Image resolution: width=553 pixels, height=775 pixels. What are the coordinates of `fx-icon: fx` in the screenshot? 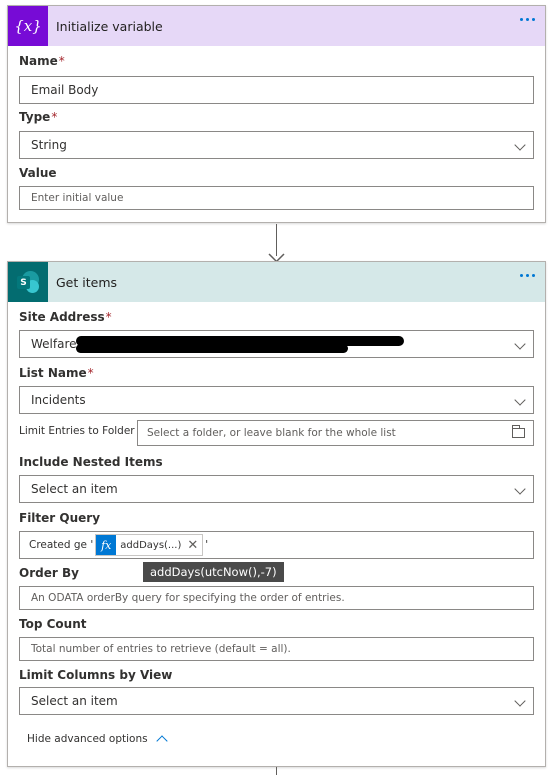 It's located at (106, 545).